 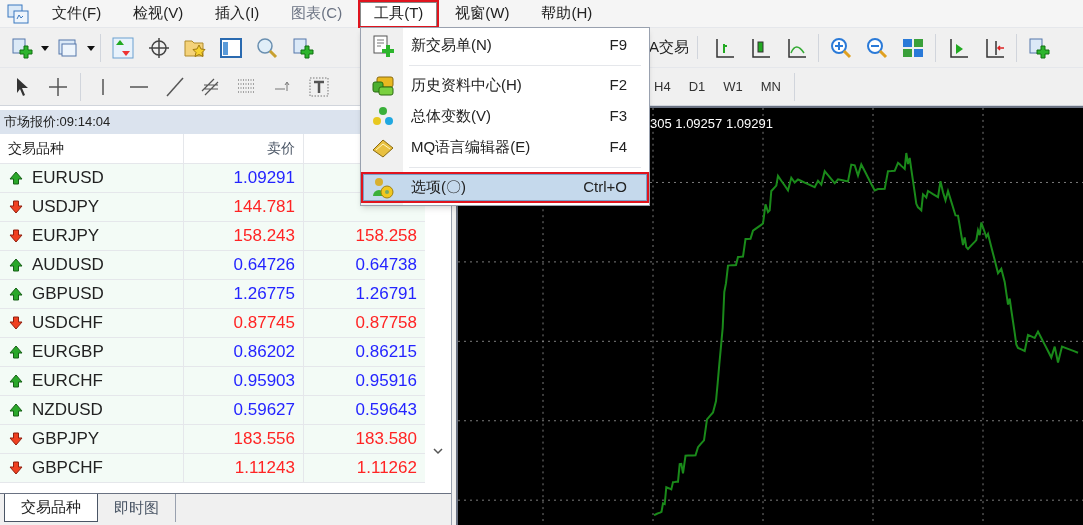 I want to click on menu-item: 文件(F), so click(x=77, y=14).